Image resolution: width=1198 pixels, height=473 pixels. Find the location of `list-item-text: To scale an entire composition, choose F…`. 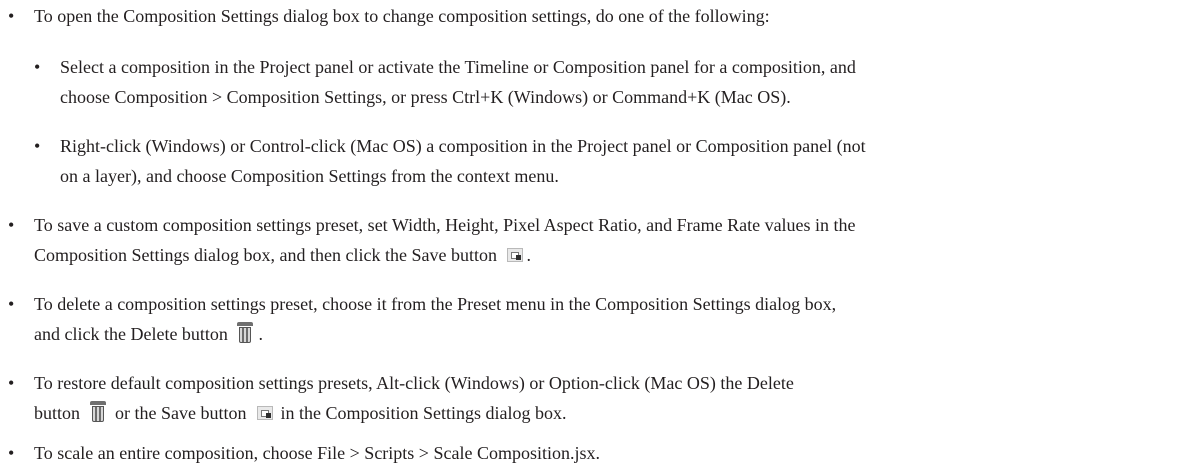

list-item-text: To scale an entire composition, choose F… is located at coordinates (317, 453).